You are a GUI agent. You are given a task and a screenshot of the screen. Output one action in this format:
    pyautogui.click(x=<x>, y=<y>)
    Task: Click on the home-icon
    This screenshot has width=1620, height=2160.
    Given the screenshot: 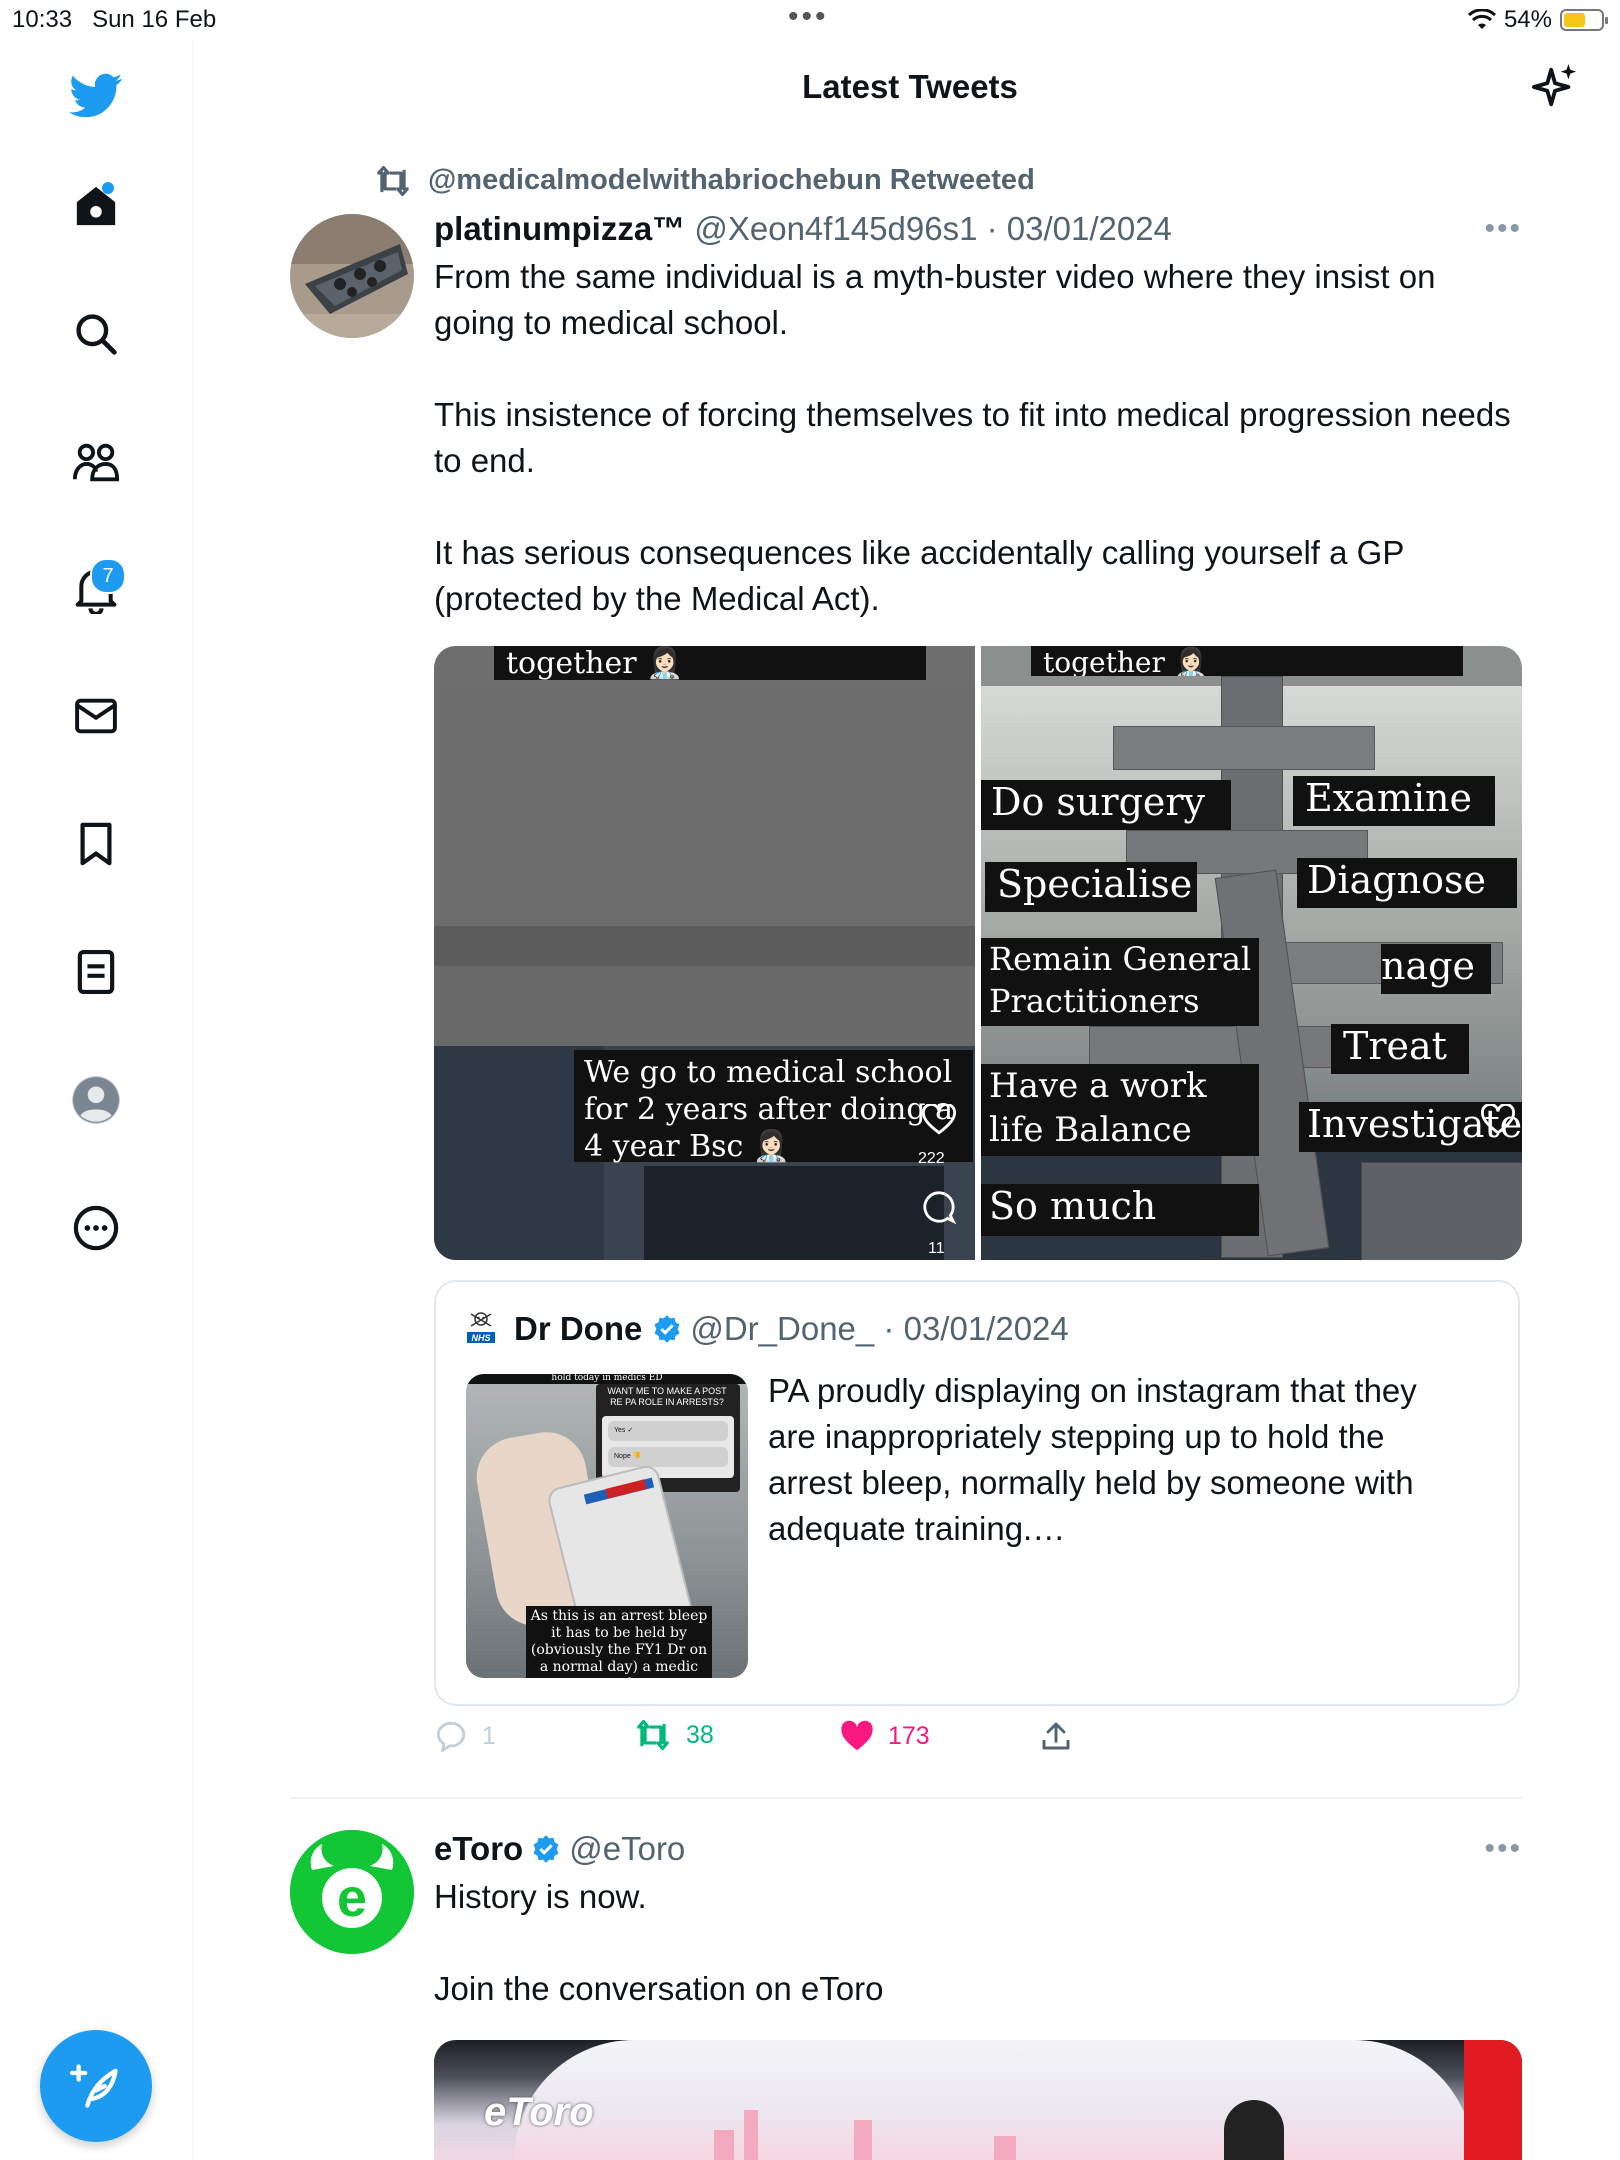 What is the action you would take?
    pyautogui.click(x=96, y=206)
    